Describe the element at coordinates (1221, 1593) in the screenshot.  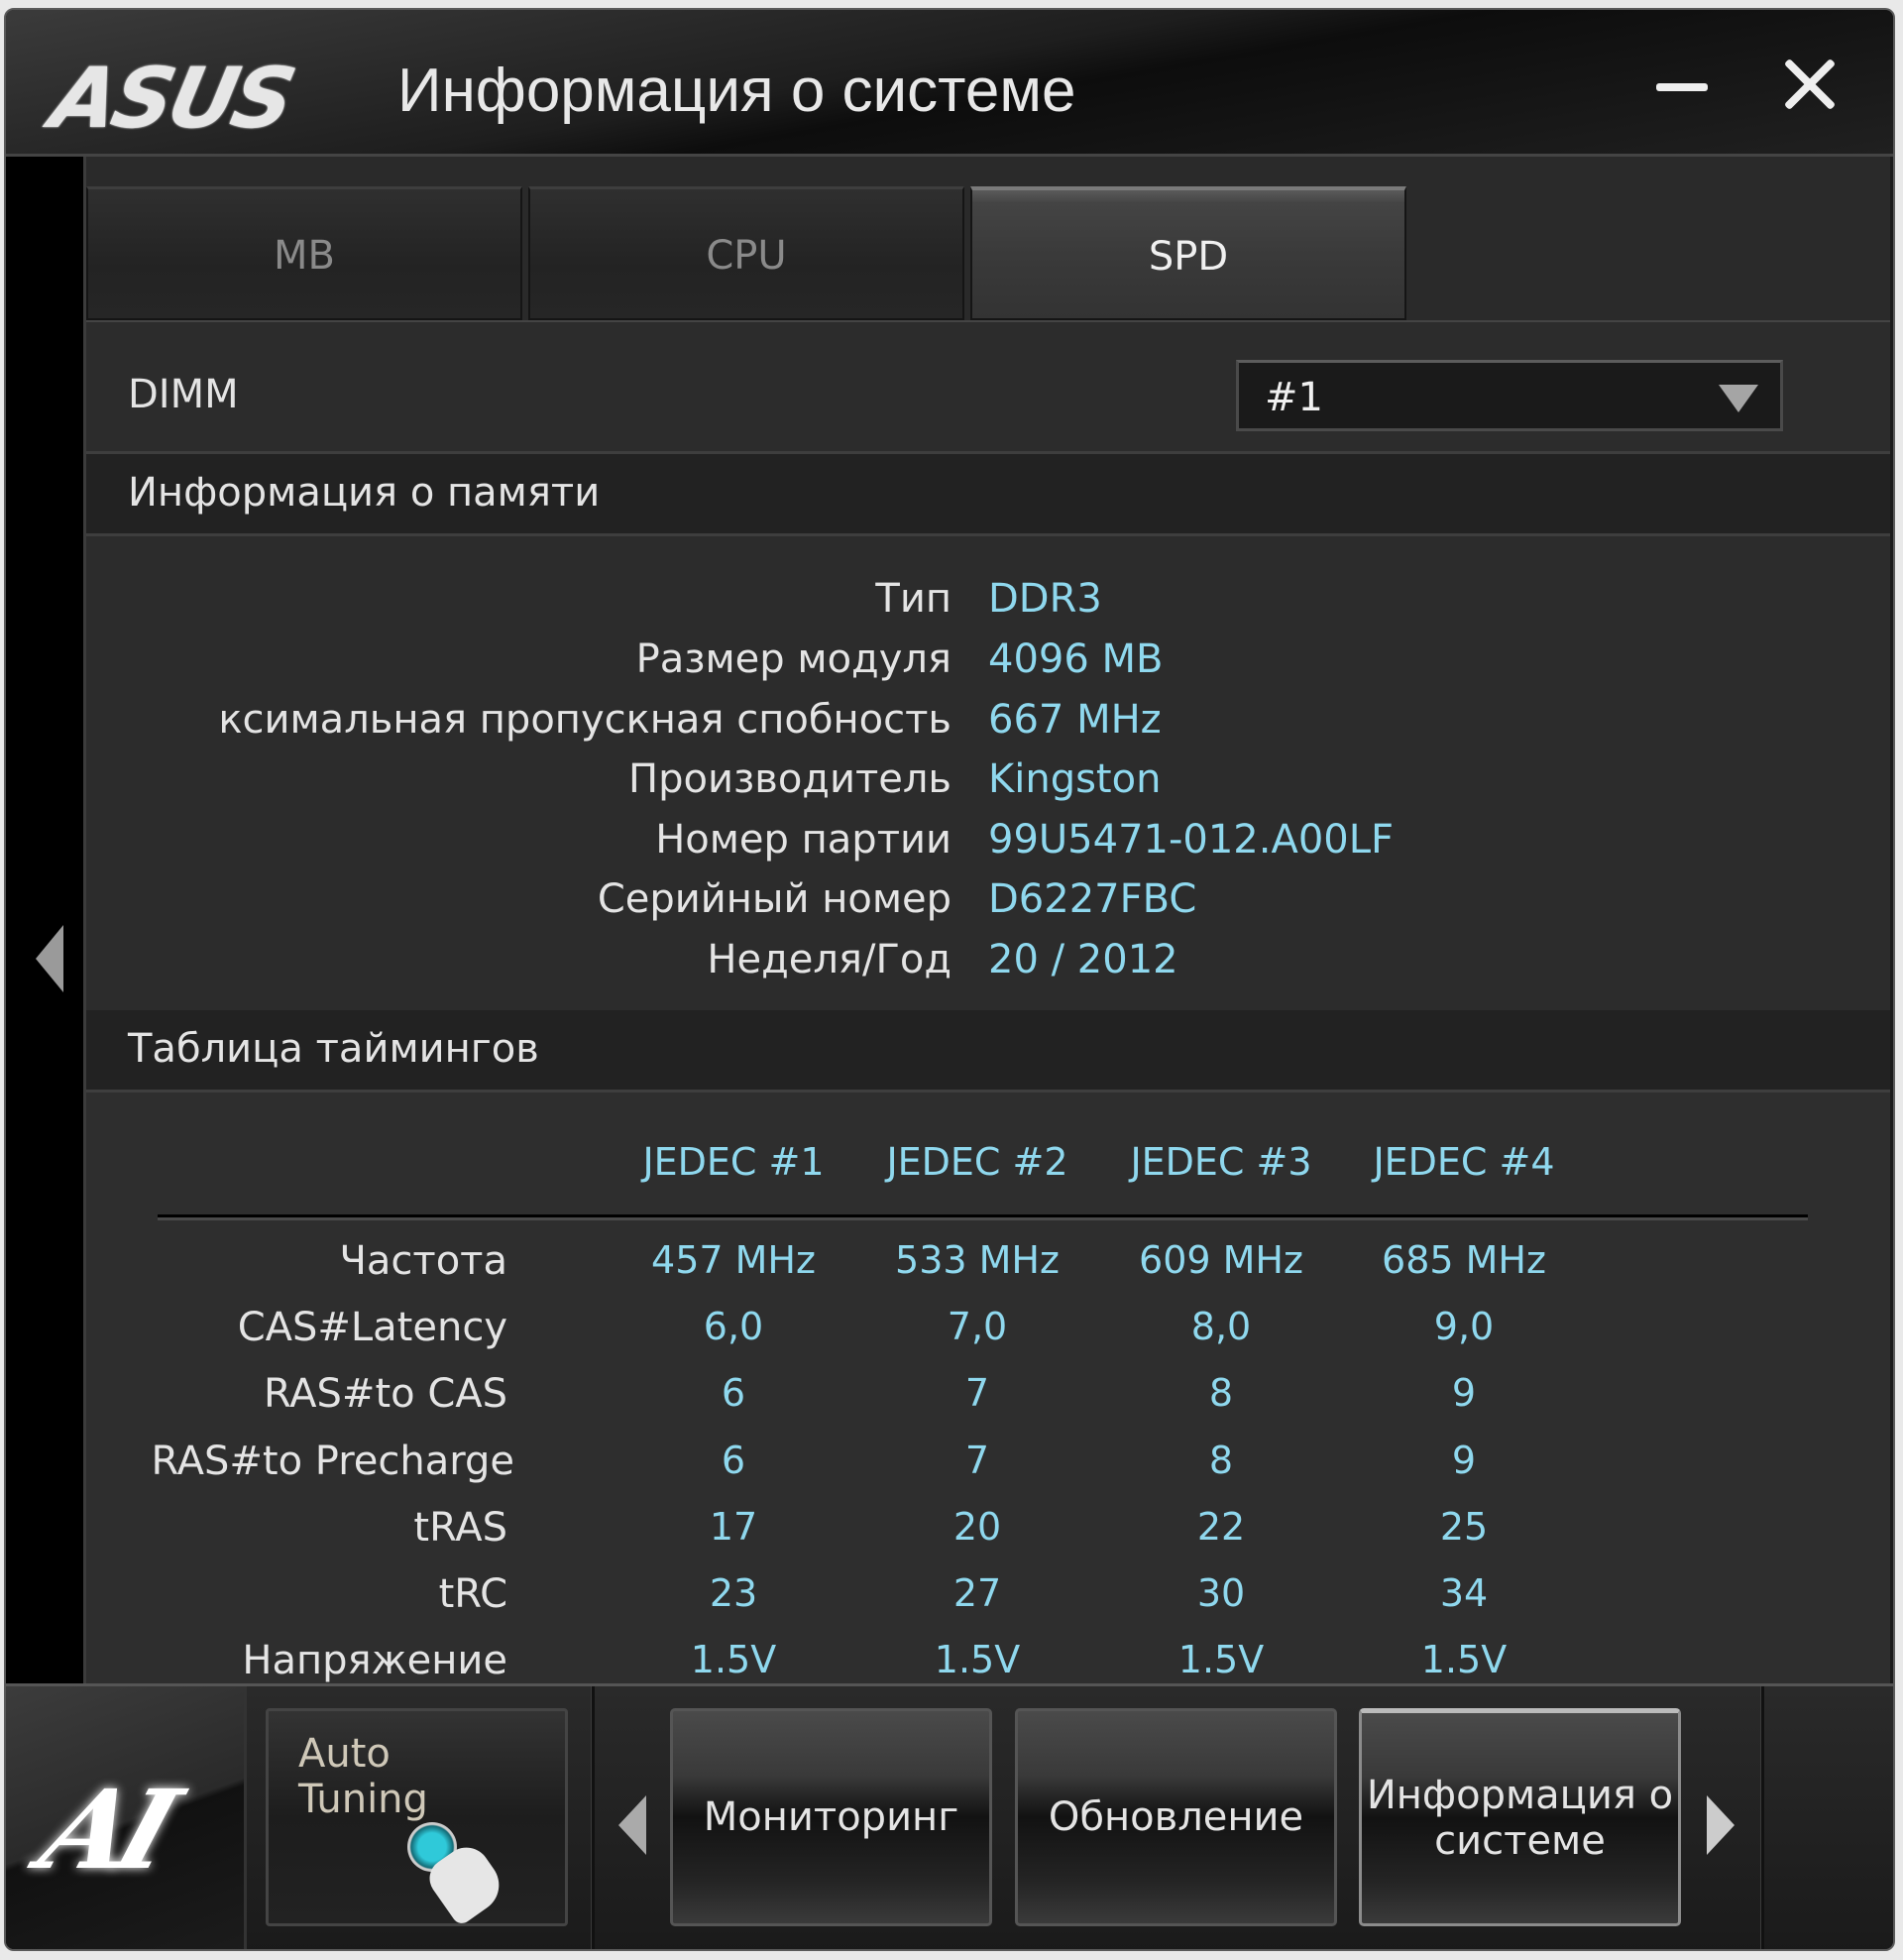
I see `table-cell: 30` at that location.